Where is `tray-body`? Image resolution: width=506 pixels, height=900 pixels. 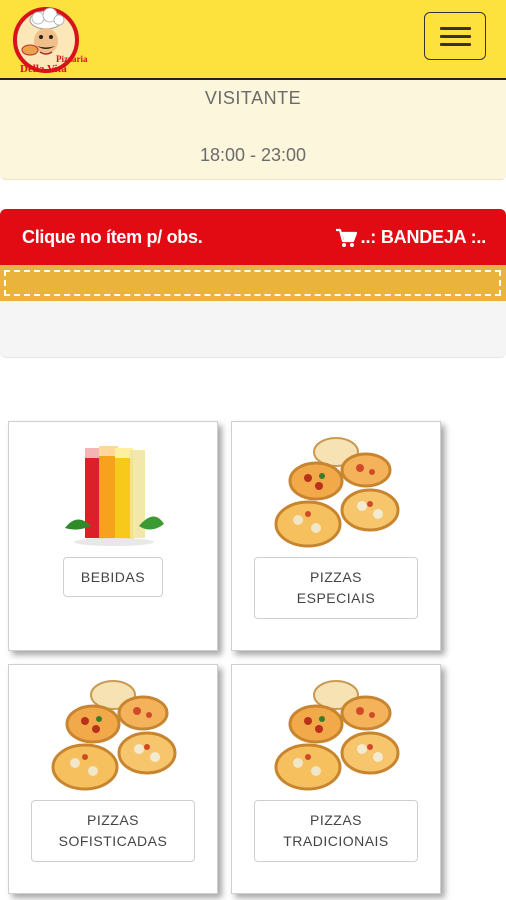
tray-body is located at coordinates (253, 329).